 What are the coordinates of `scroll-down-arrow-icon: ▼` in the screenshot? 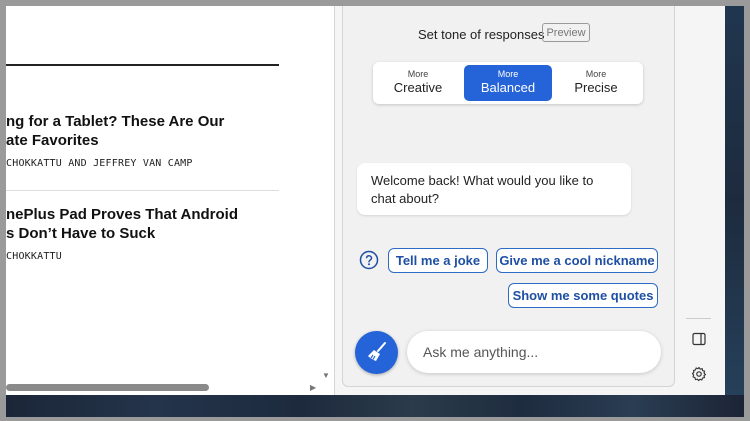 It's located at (326, 375).